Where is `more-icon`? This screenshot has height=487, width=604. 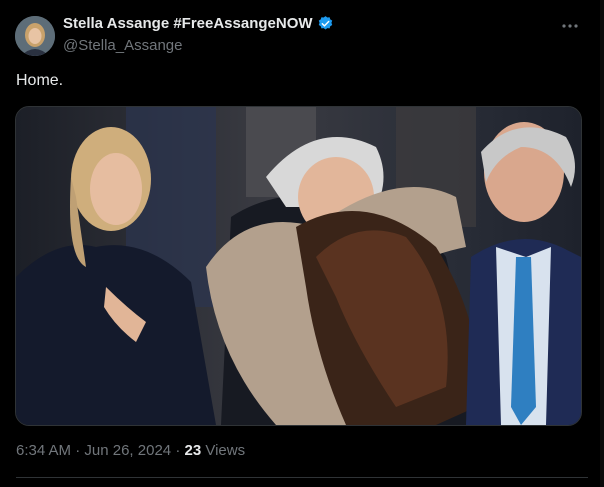 more-icon is located at coordinates (570, 26).